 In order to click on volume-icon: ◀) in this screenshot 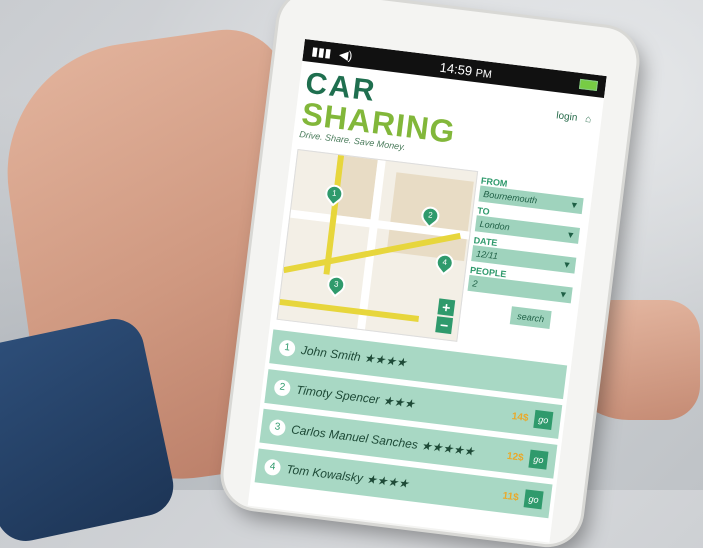, I will do `click(346, 55)`.